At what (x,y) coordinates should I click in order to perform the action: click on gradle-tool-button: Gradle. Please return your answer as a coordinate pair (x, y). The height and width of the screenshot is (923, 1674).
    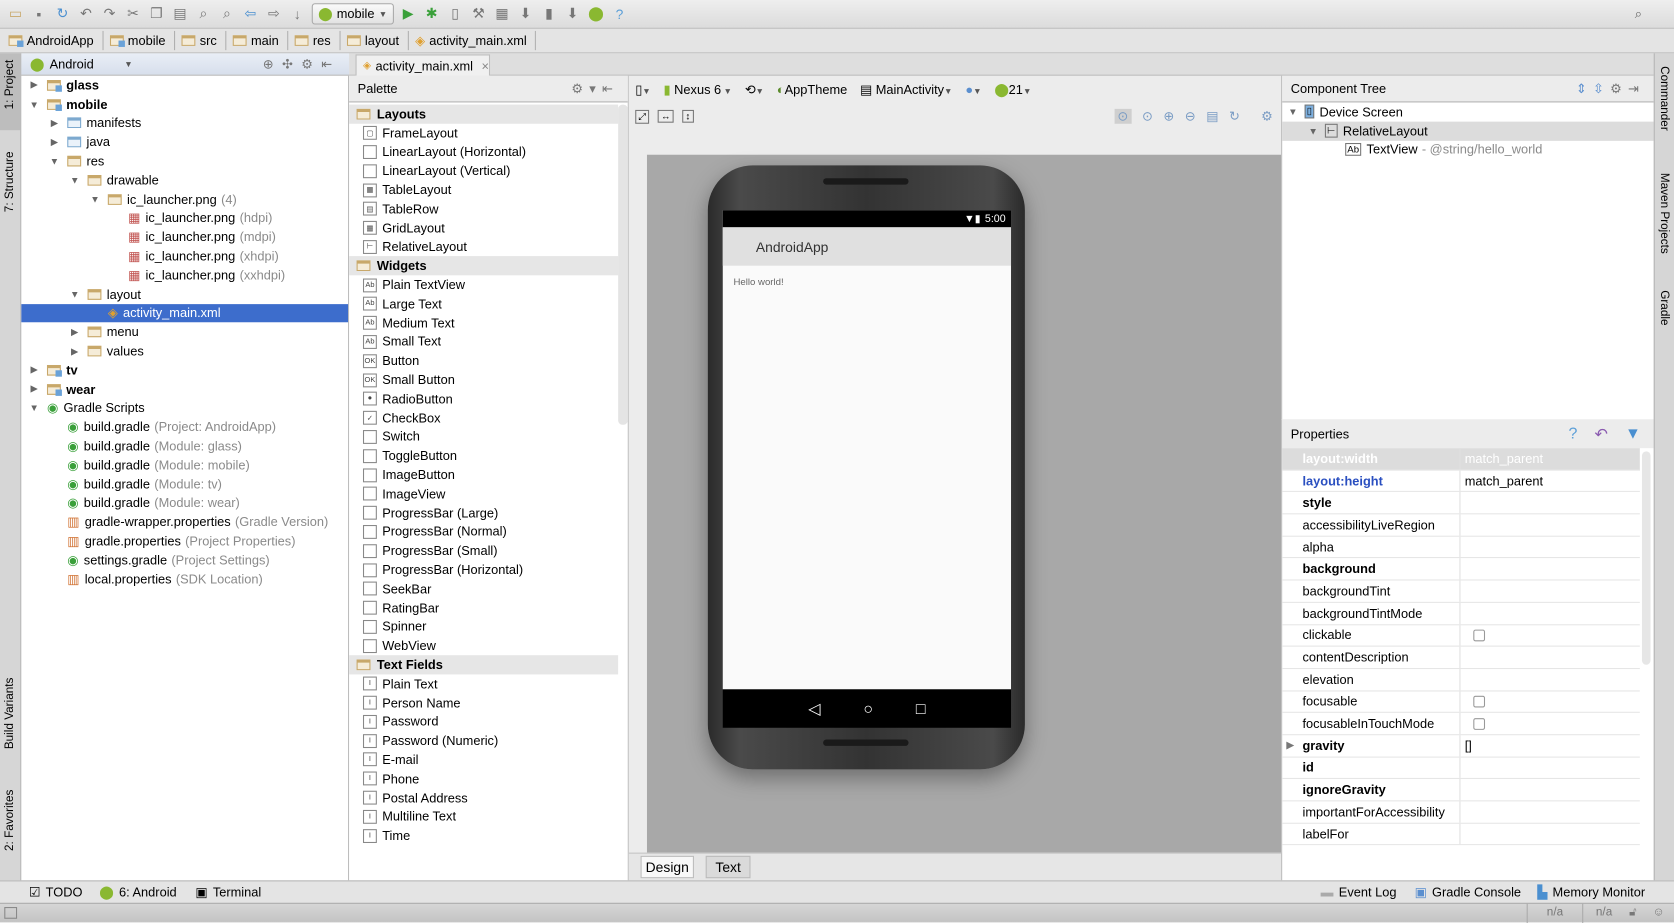
    Looking at the image, I should click on (1664, 307).